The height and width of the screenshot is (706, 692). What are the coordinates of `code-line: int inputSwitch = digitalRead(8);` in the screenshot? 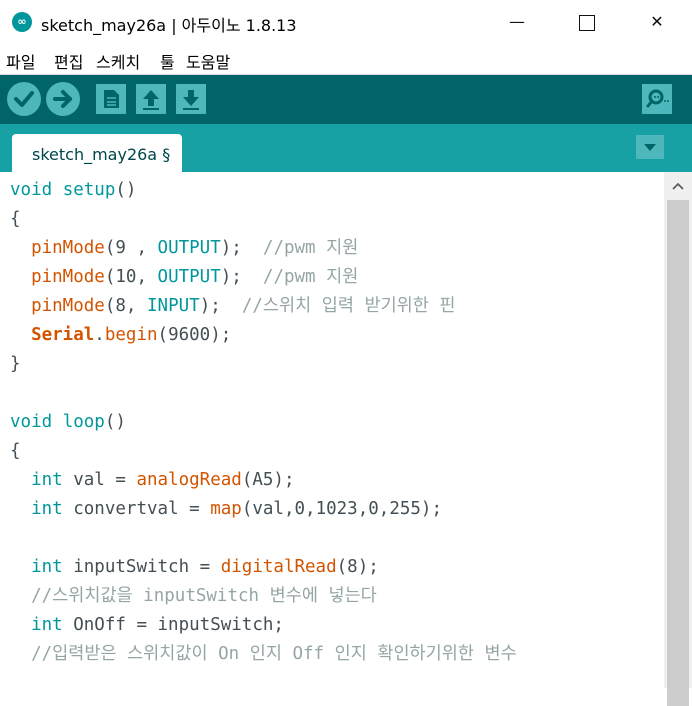 It's located at (194, 567).